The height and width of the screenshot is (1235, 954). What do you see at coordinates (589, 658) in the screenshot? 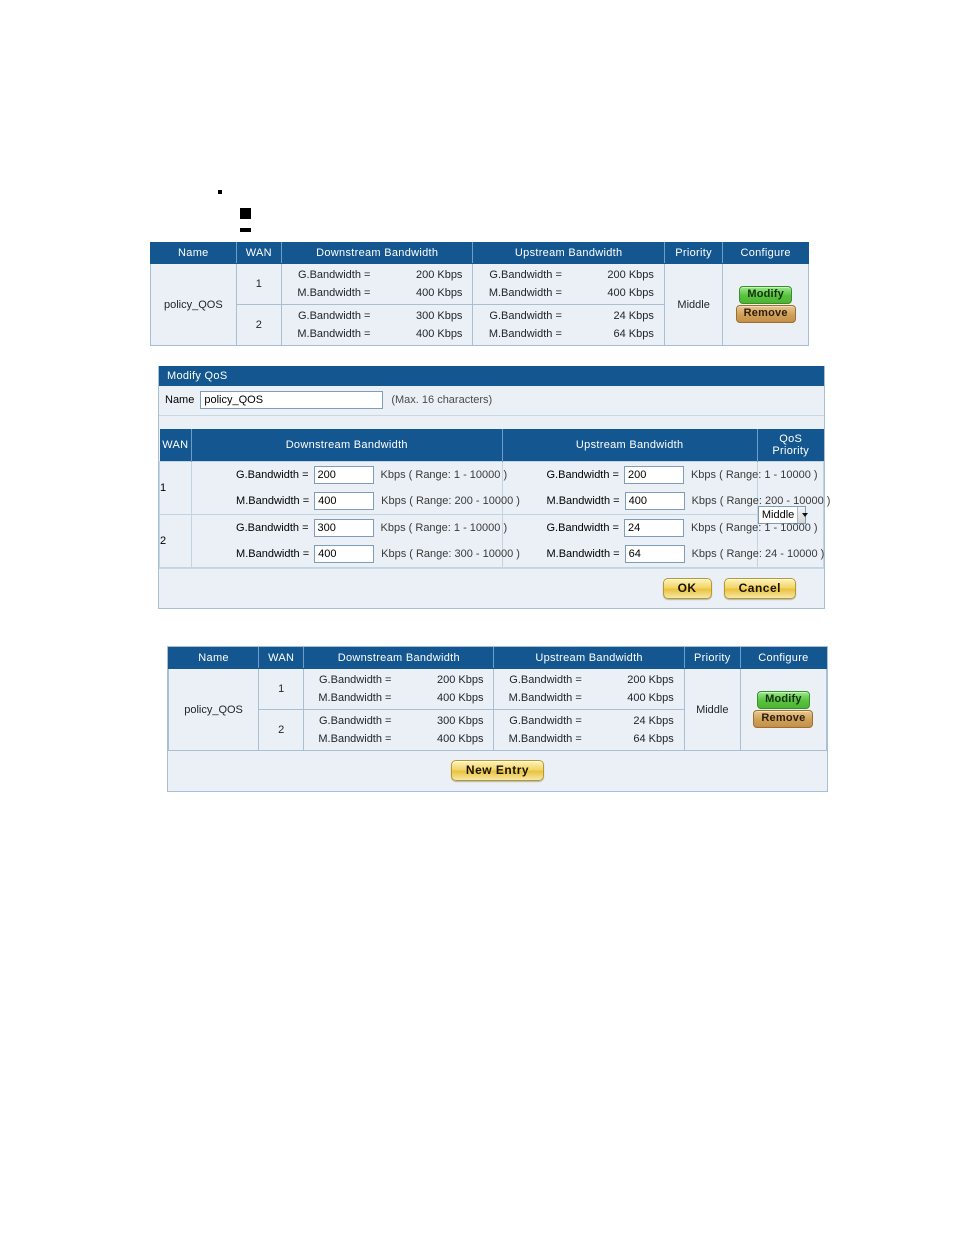
I see `col-header-upstream: Upstream Bandwidth` at bounding box center [589, 658].